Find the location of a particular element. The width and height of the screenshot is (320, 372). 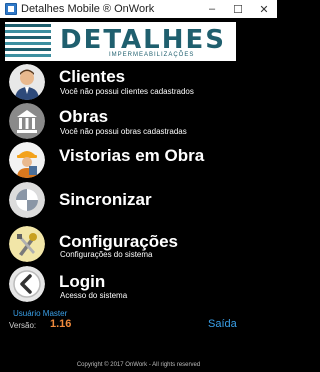

menu-sub-obras: Você não possui obras cadastradas is located at coordinates (123, 131).